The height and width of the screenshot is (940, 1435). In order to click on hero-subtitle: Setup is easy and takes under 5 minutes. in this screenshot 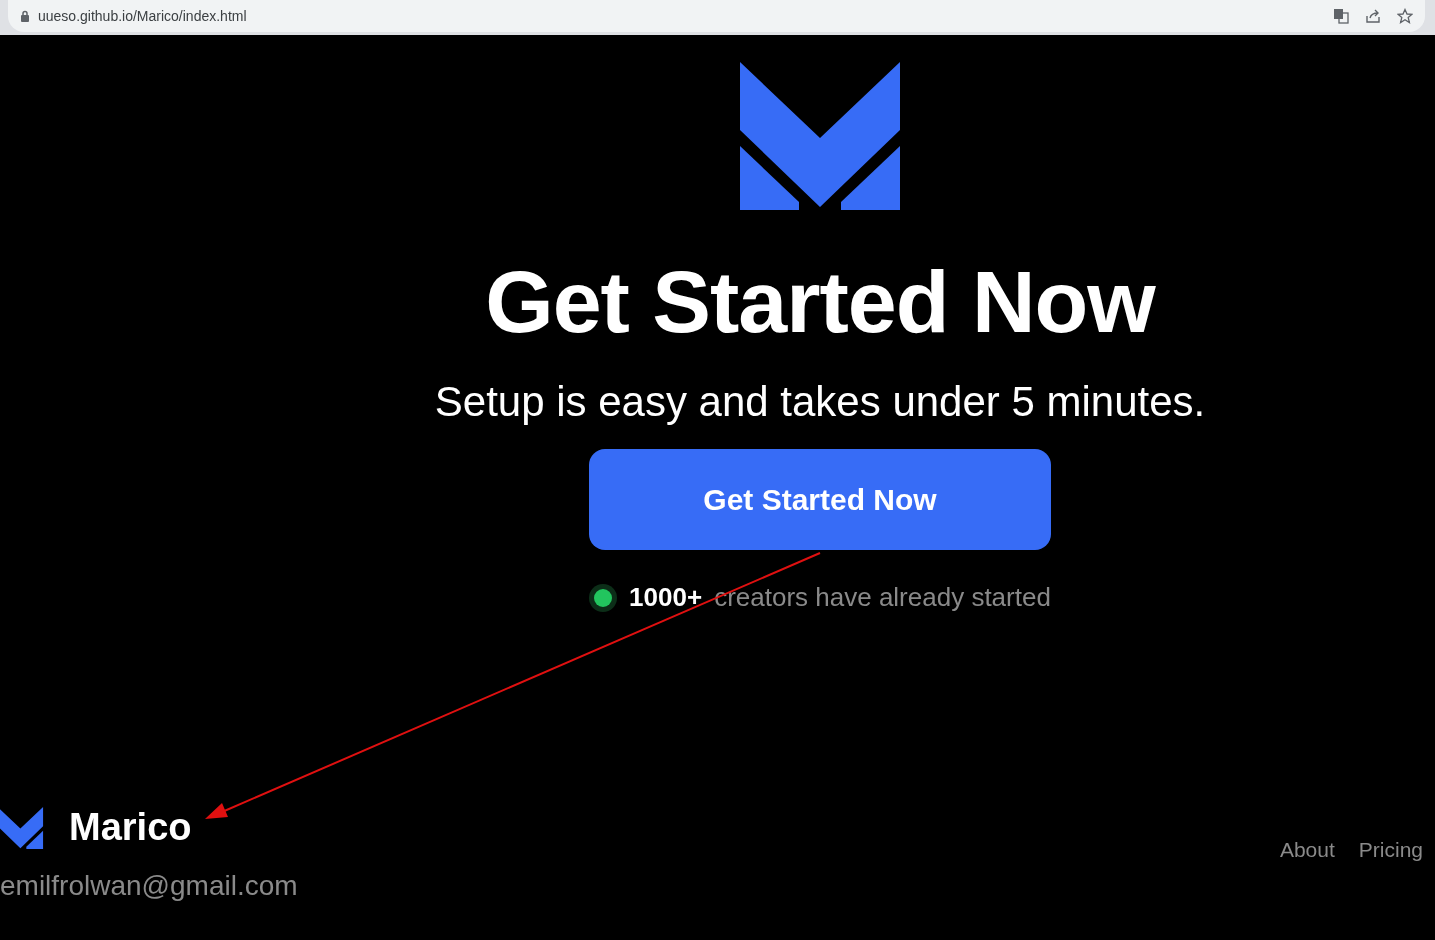, I will do `click(820, 401)`.